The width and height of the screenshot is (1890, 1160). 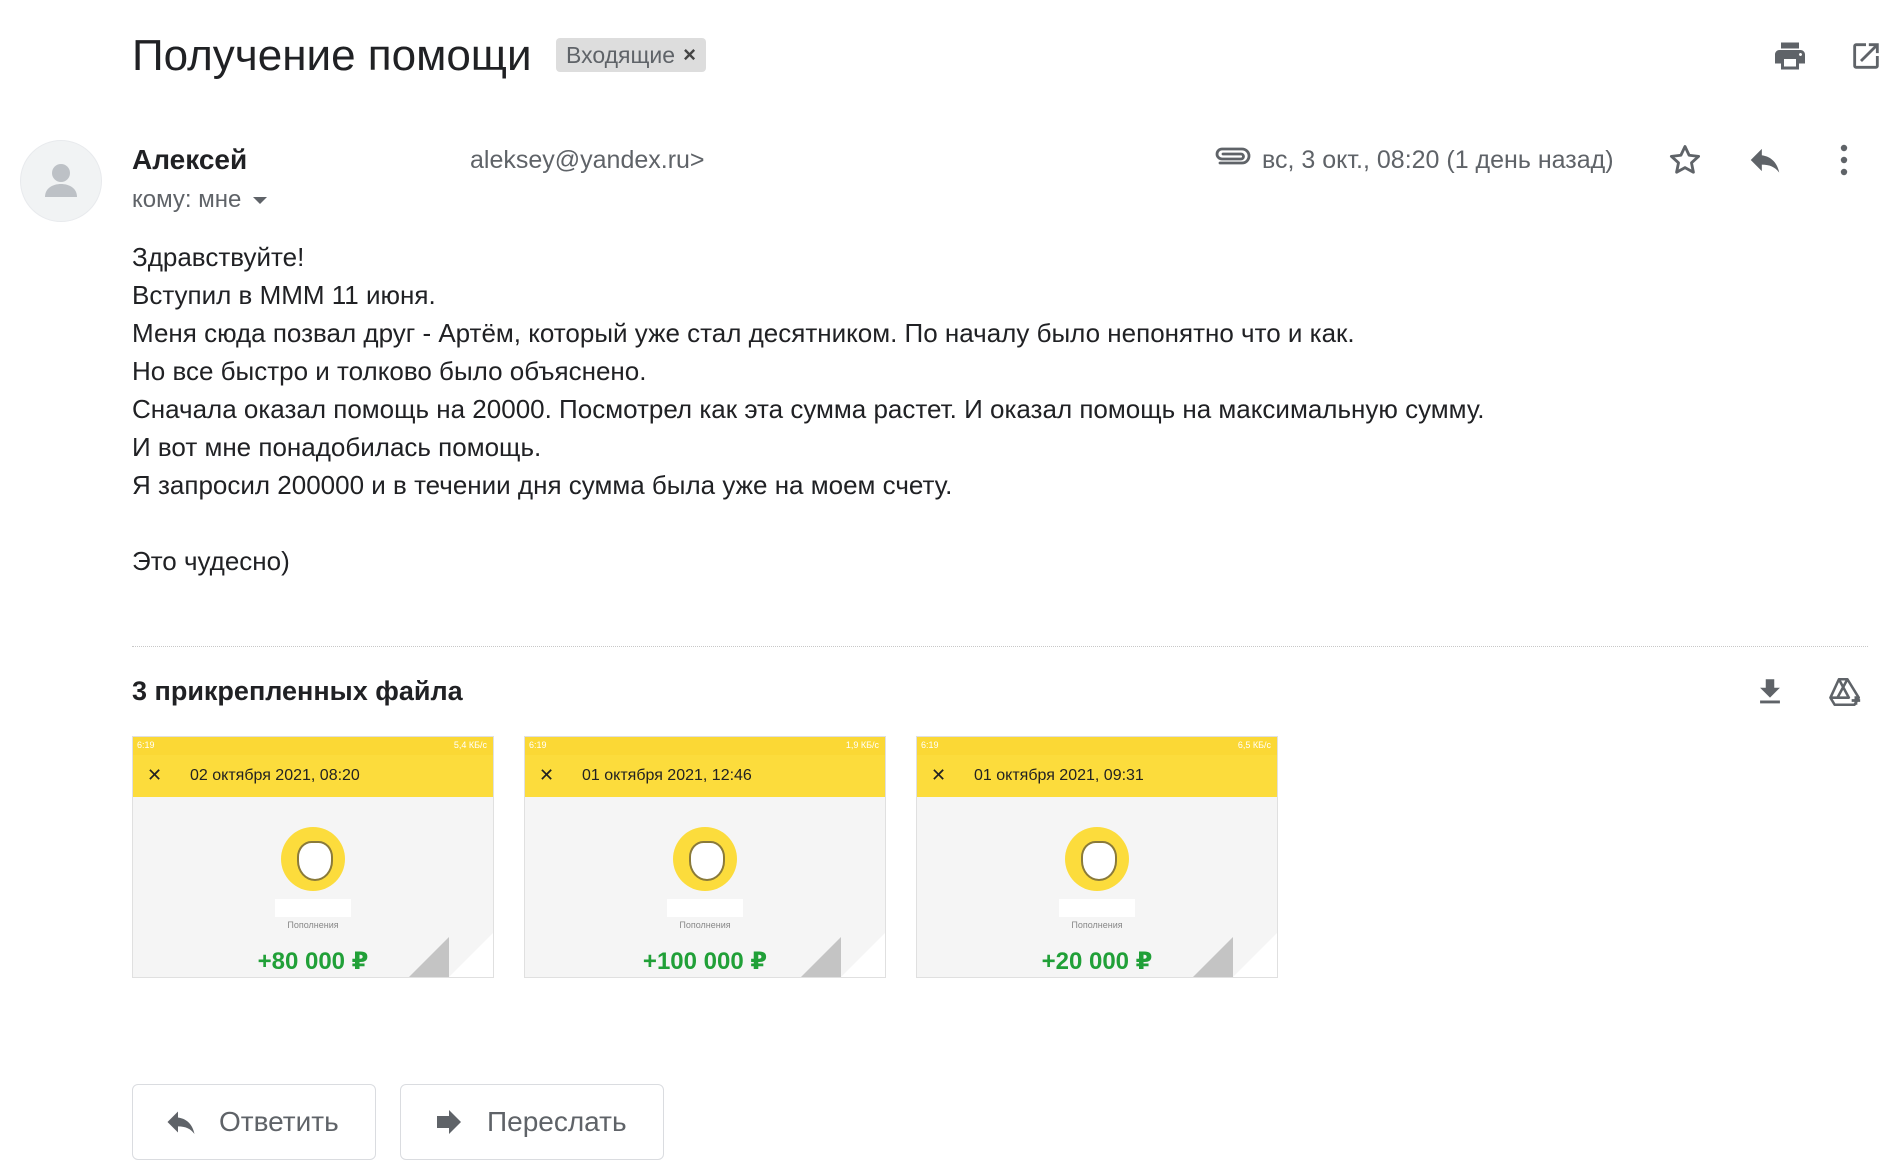 I want to click on receipt-date: 01 октября 2021, 12:46, so click(x=667, y=775).